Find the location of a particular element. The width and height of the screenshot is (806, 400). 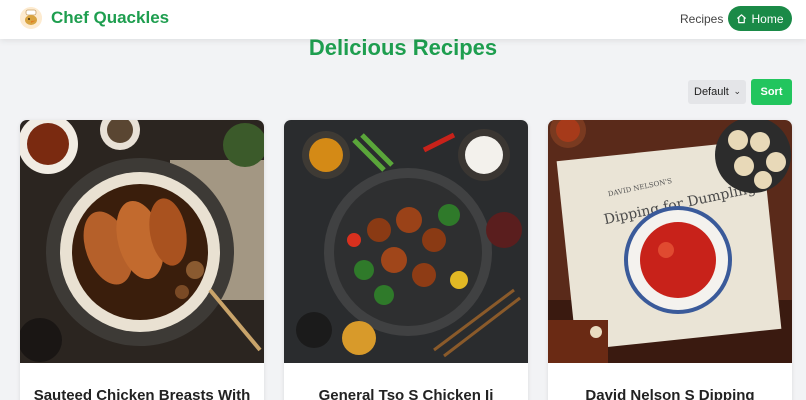

sort-select-value: Default is located at coordinates (711, 92).